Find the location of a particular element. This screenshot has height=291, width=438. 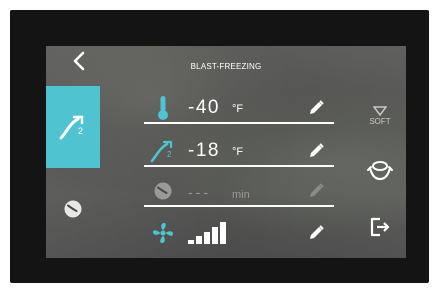

exit-button is located at coordinates (380, 227).